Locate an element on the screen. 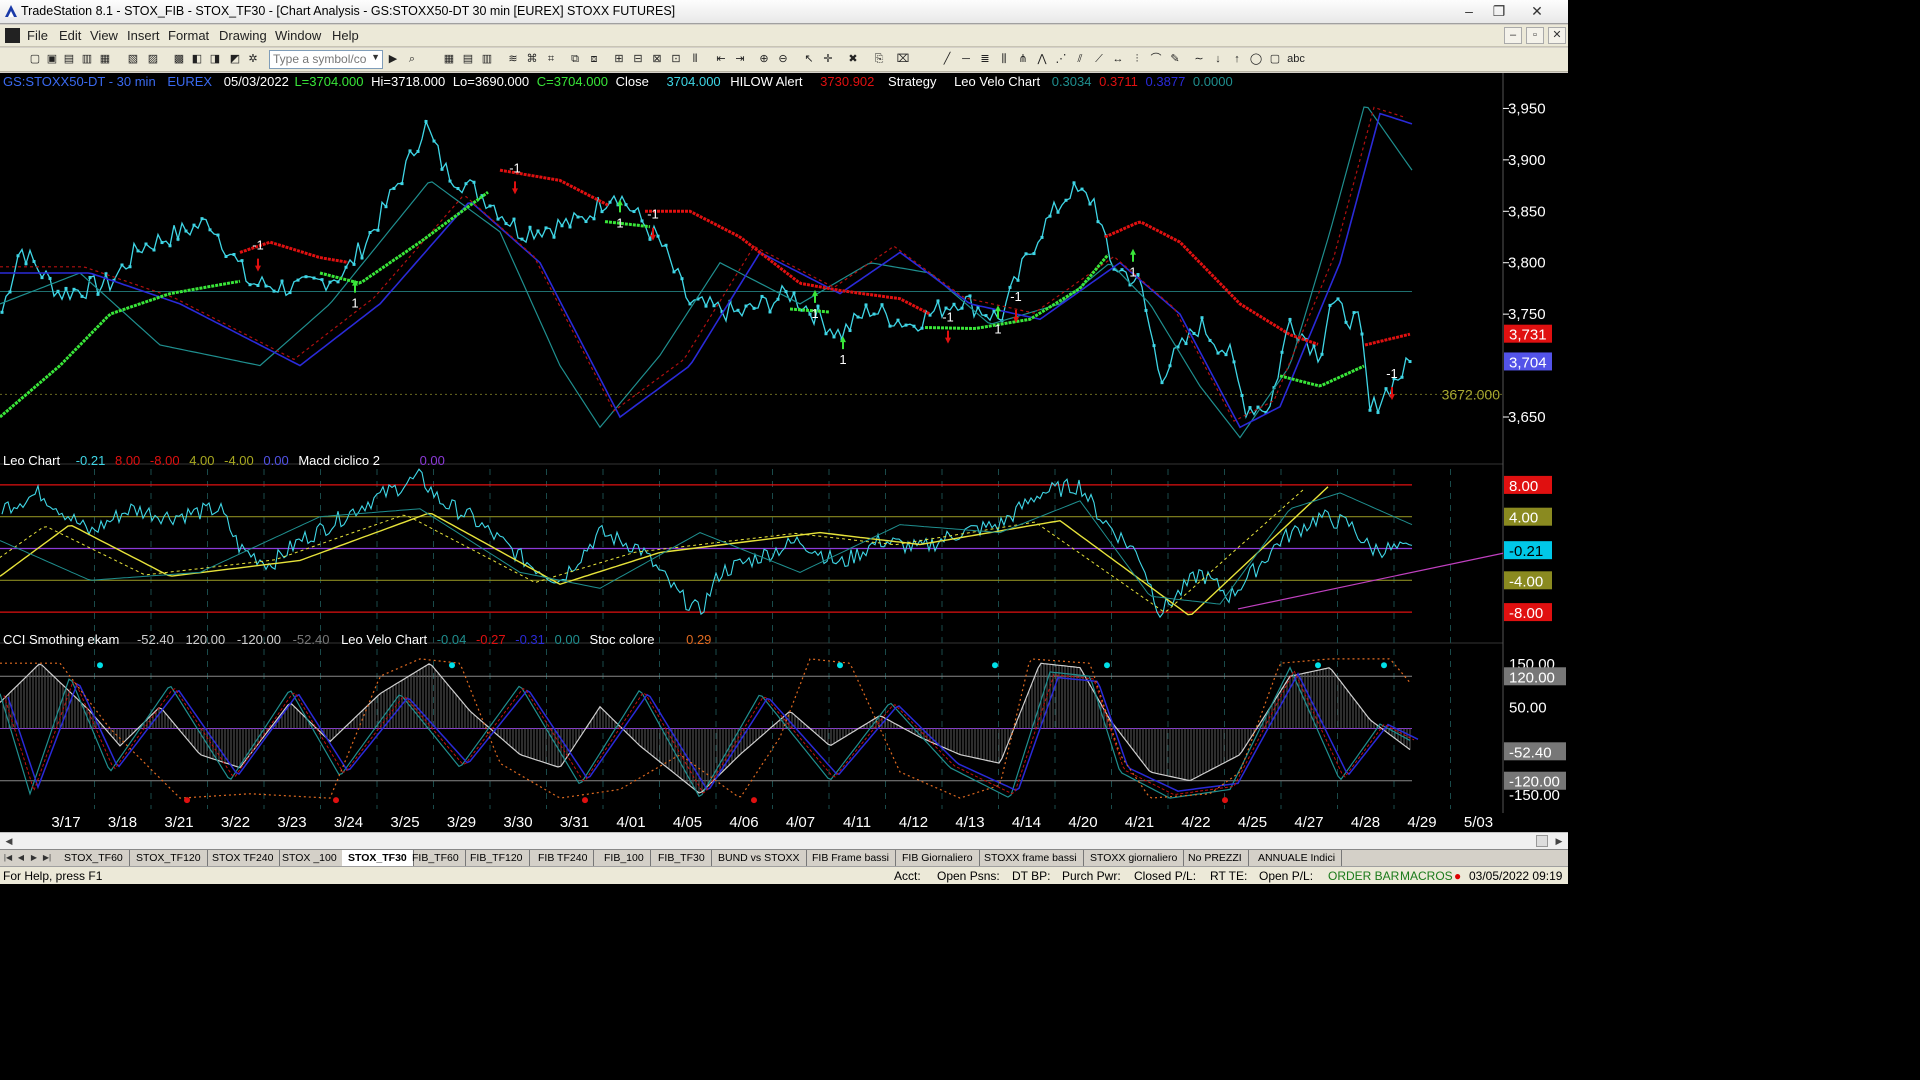 The image size is (1920, 1080). sheet-tab: STOXX giornaliero is located at coordinates (1134, 858).